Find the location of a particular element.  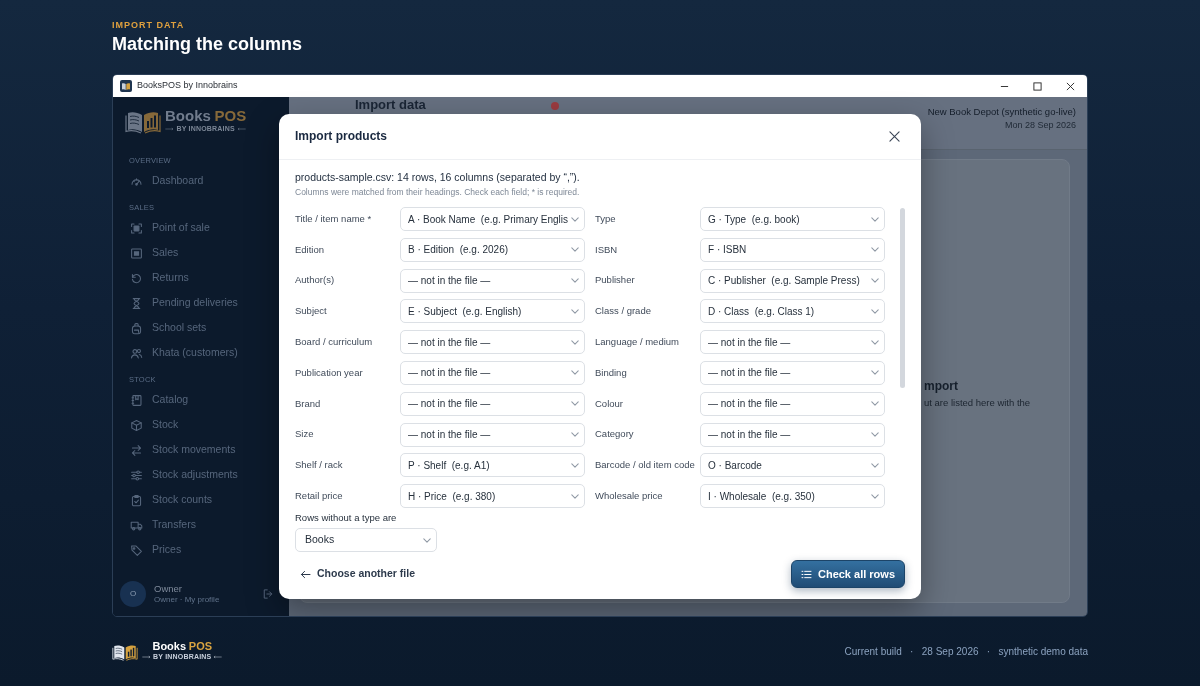

field-label: Language / medium is located at coordinates (637, 342).